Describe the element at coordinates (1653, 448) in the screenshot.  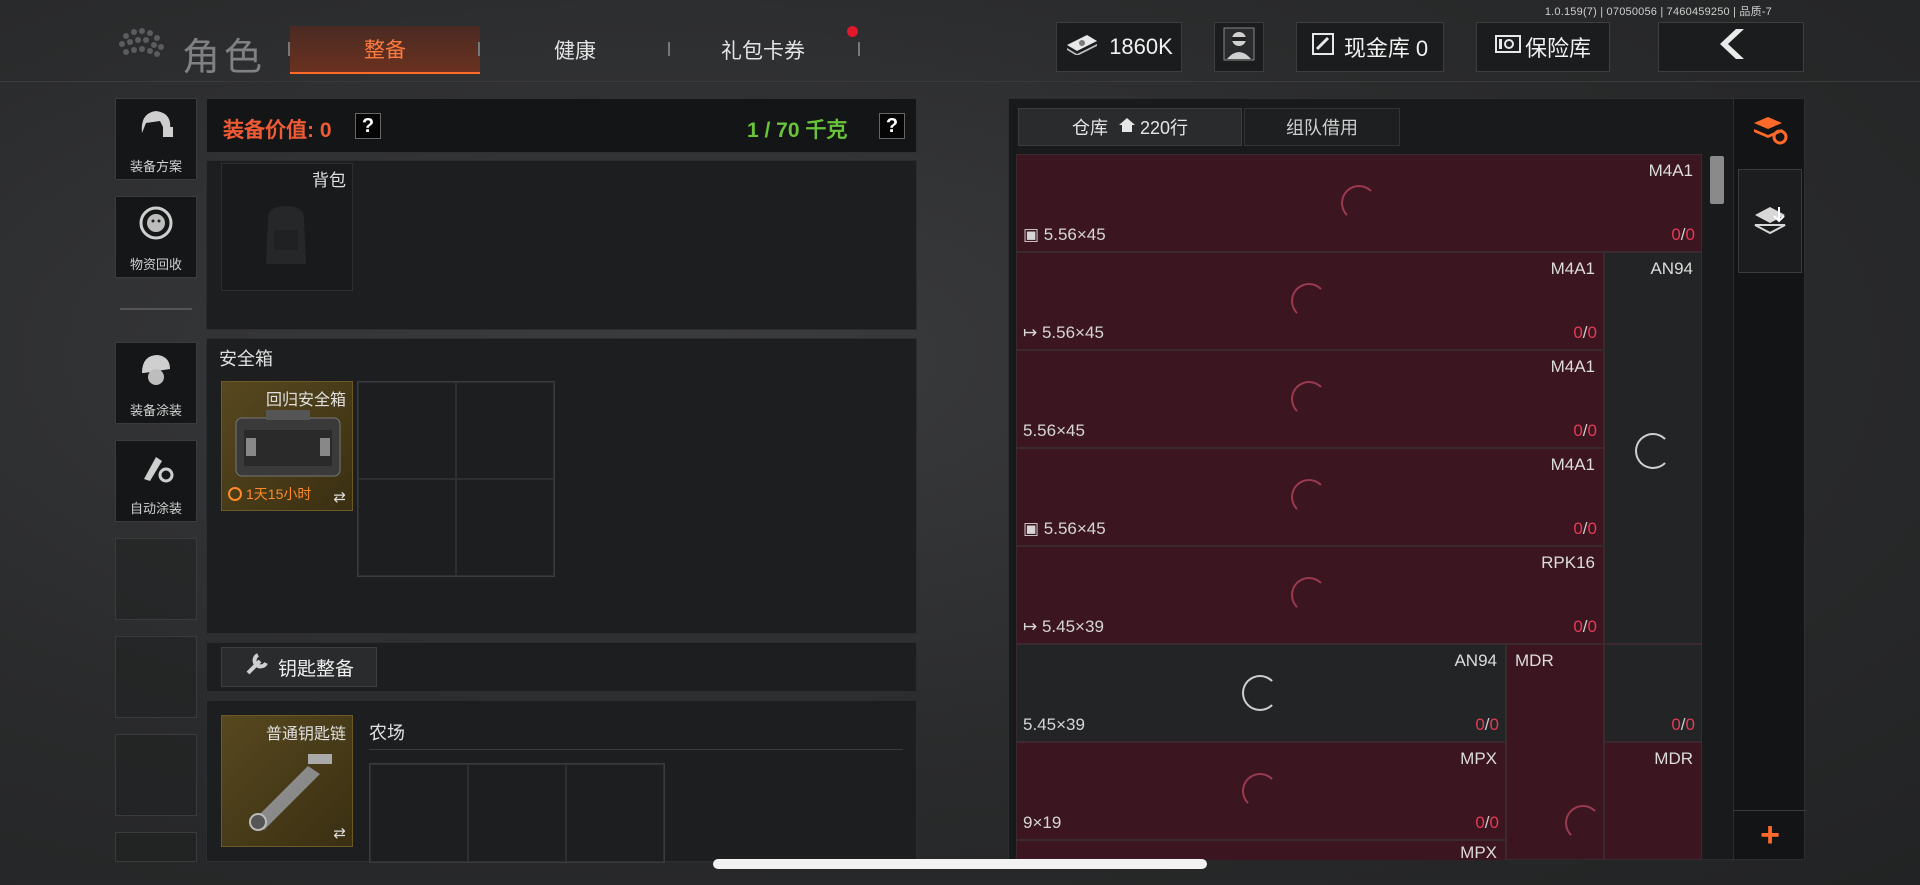
I see `warehouse-item: AN94` at that location.